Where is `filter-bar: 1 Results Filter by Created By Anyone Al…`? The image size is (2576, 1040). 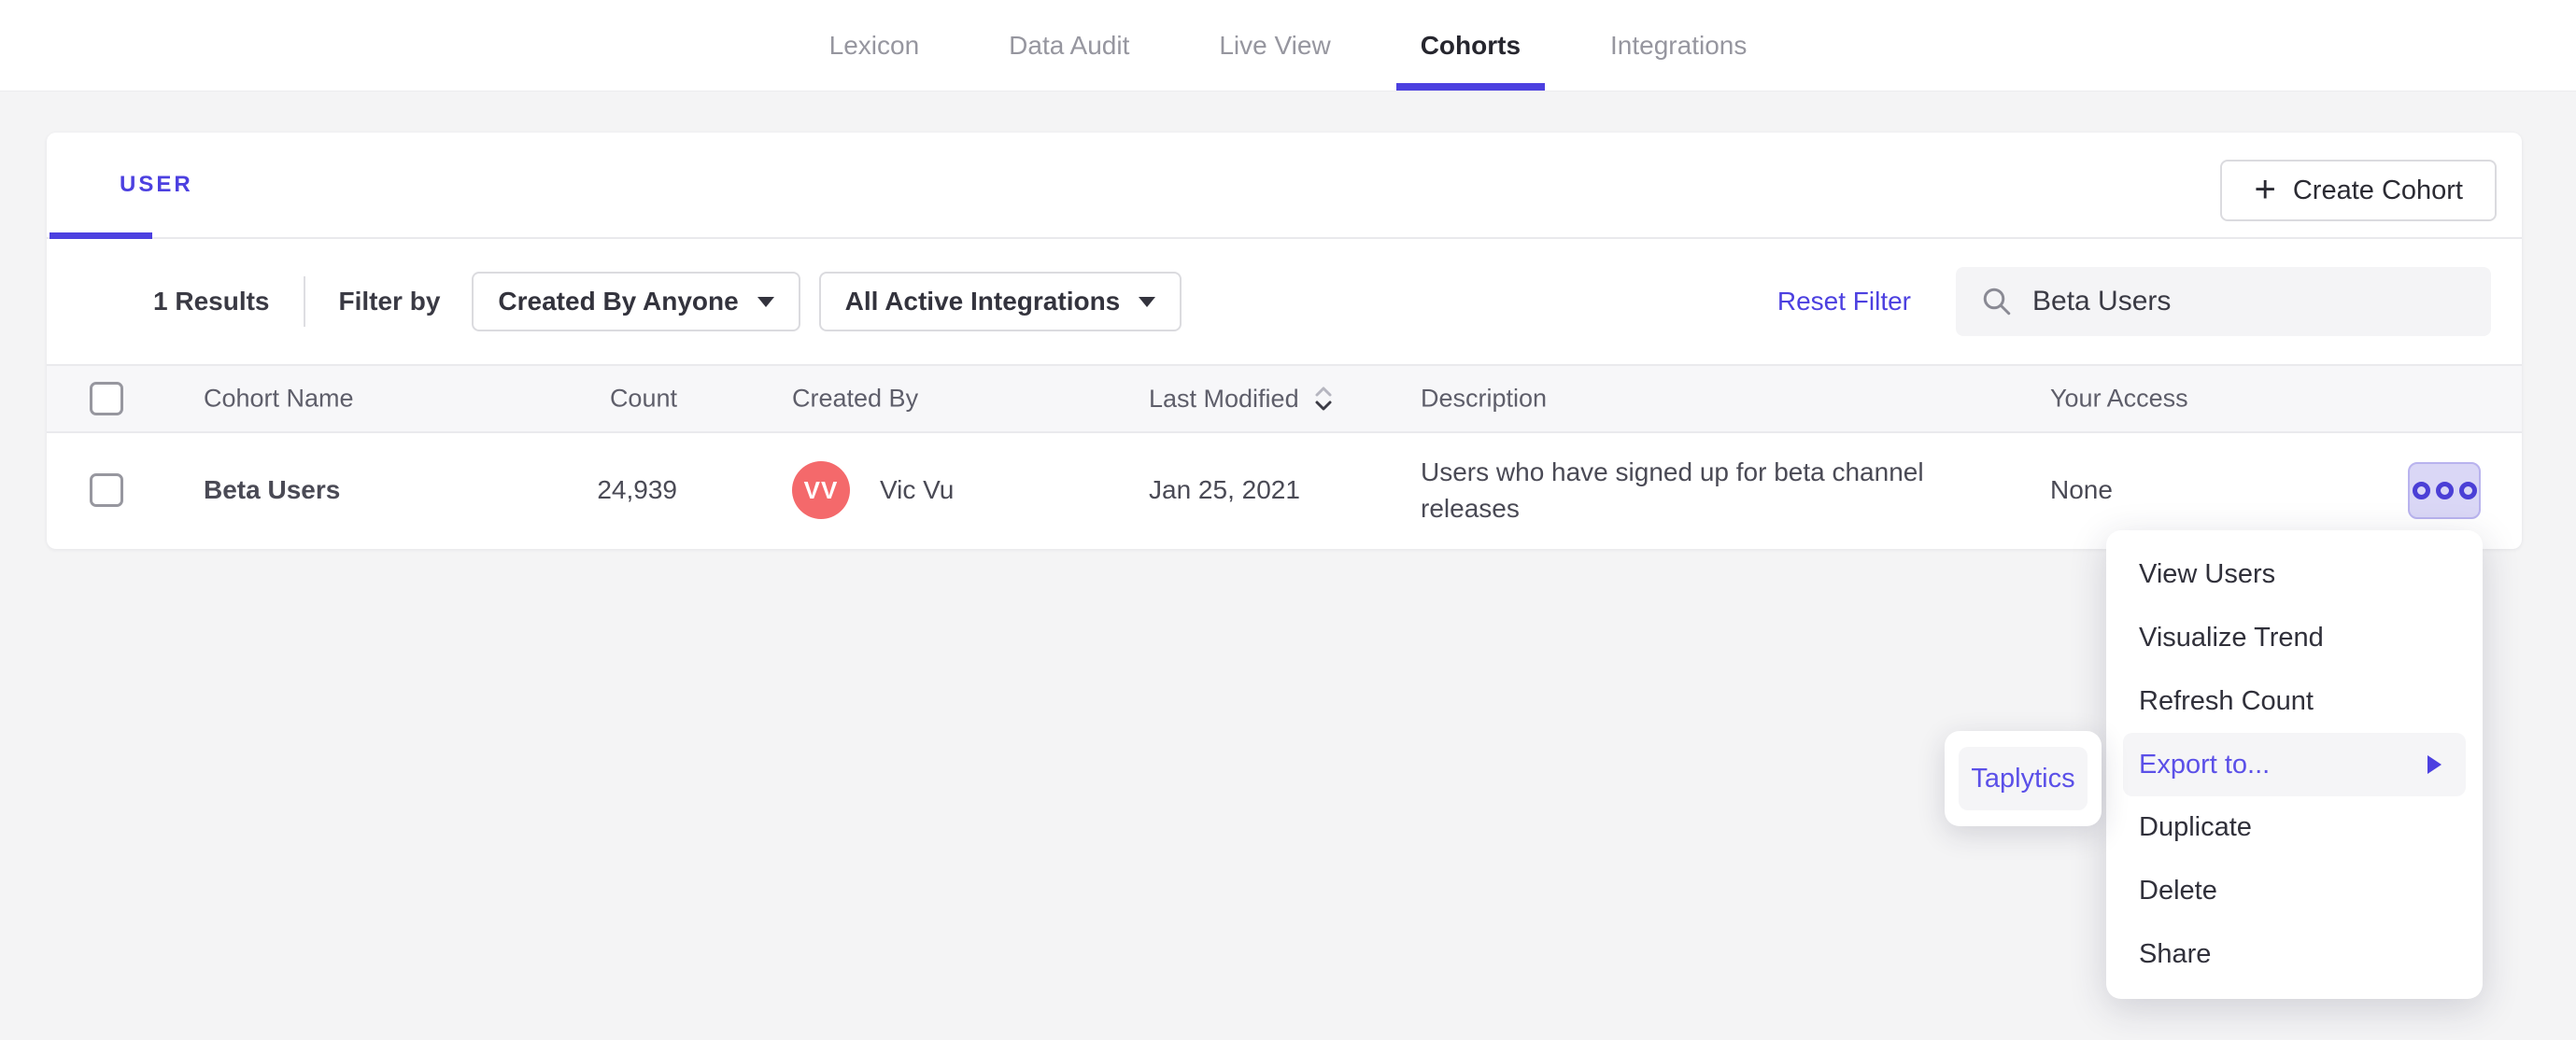 filter-bar: 1 Results Filter by Created By Anyone Al… is located at coordinates (1284, 301).